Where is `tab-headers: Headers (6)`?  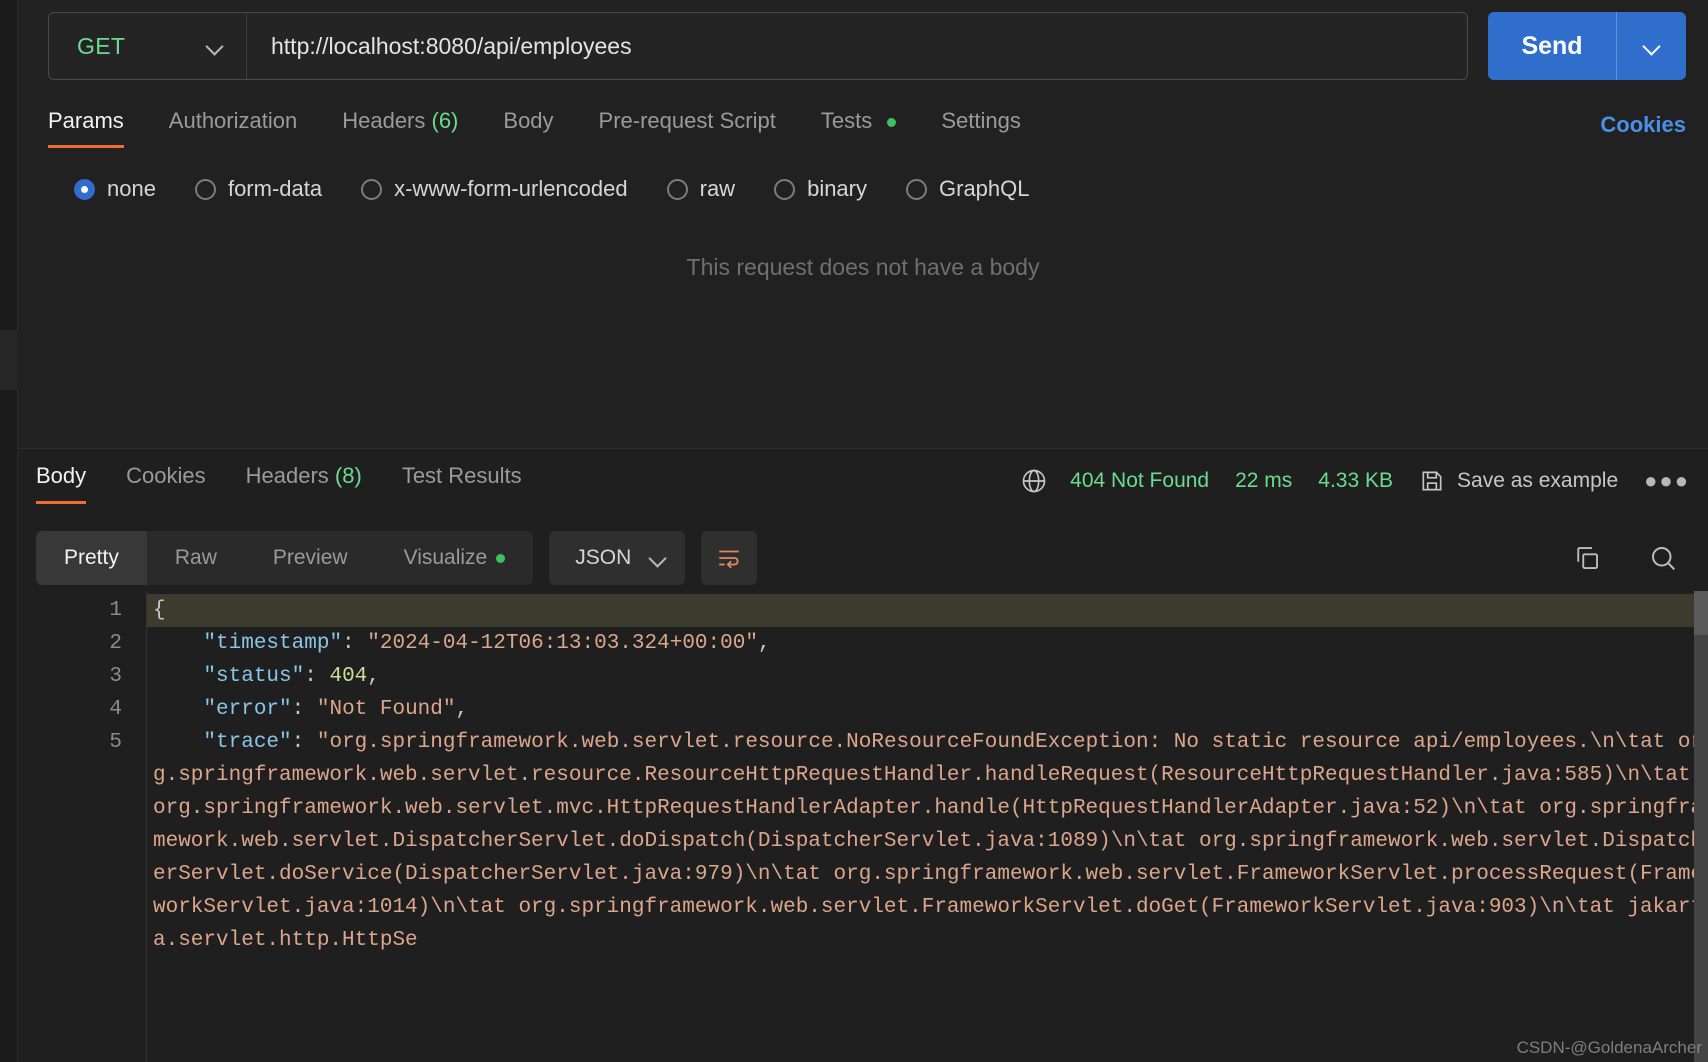 tab-headers: Headers (6) is located at coordinates (400, 128).